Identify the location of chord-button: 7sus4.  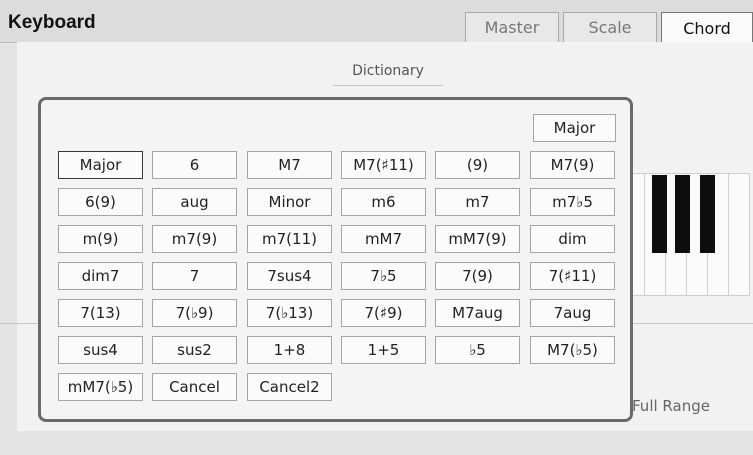
(289, 276).